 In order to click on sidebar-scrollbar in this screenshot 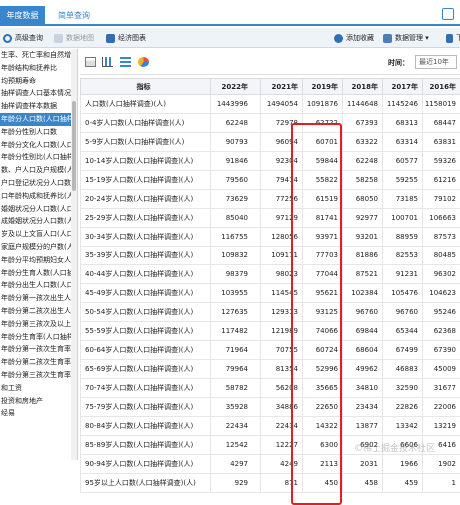, I will do `click(74, 254)`.